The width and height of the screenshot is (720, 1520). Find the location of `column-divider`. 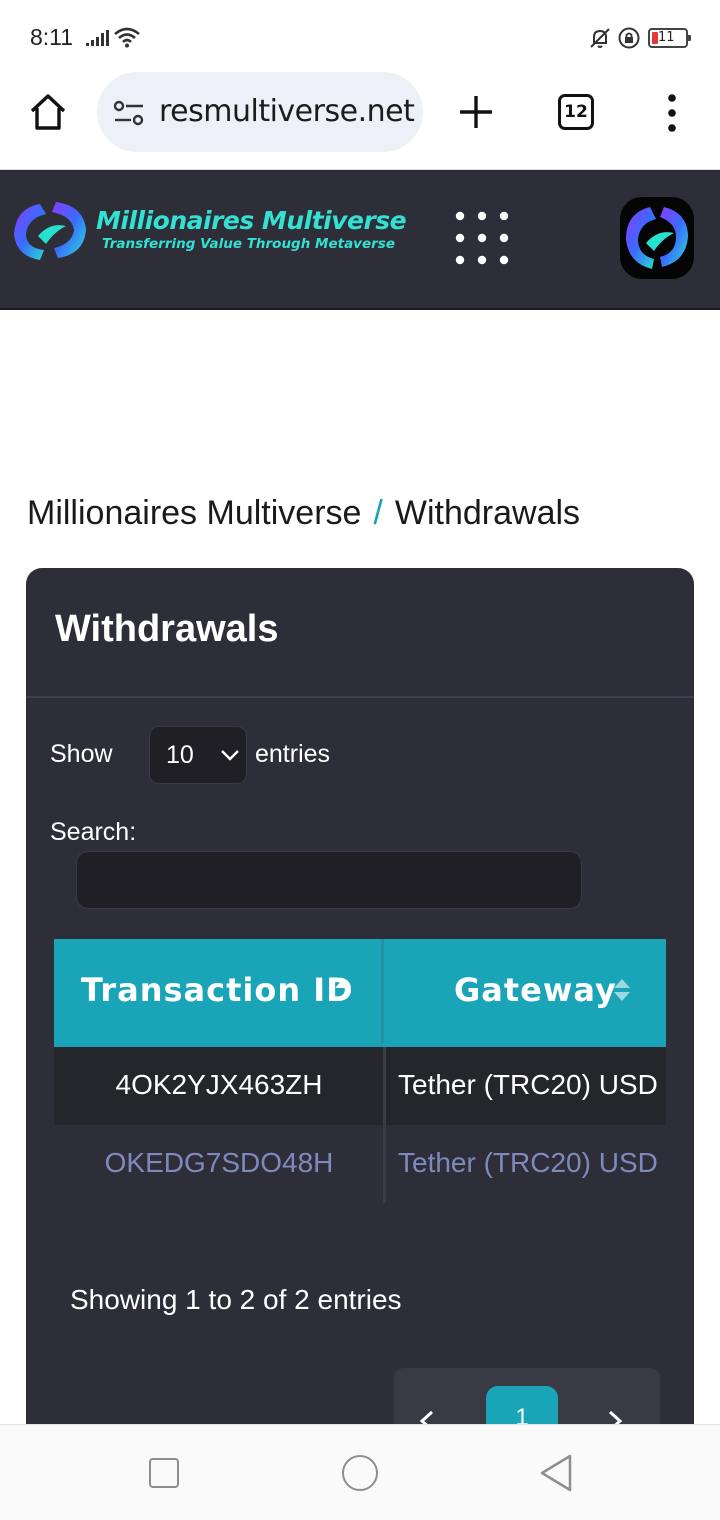

column-divider is located at coordinates (384, 1125).